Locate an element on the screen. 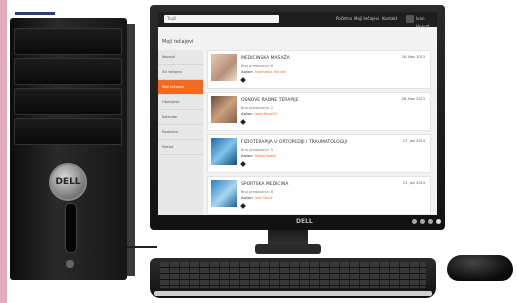 The image size is (517, 303). tower-side-panel is located at coordinates (131, 150).